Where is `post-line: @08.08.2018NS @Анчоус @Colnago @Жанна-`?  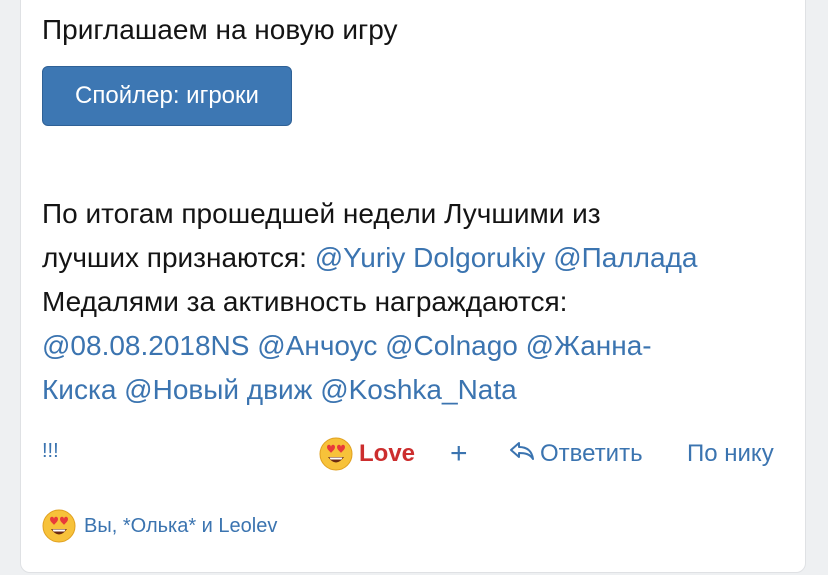 post-line: @08.08.2018NS @Анчоус @Colnago @Жанна- is located at coordinates (422, 346).